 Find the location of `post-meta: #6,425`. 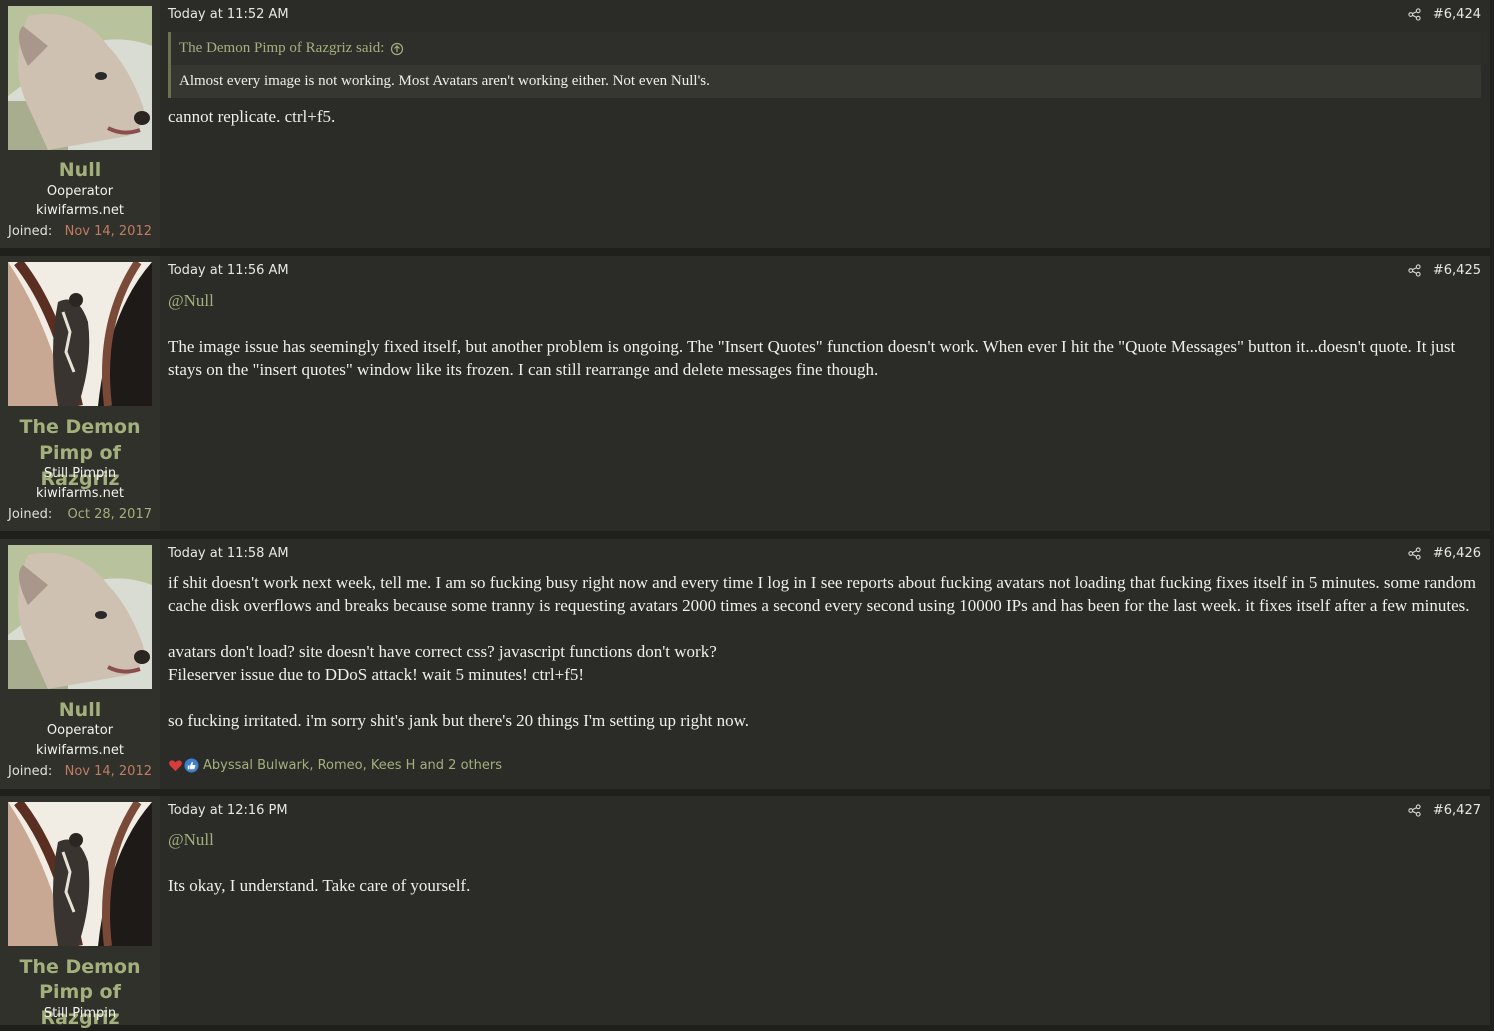

post-meta: #6,425 is located at coordinates (1444, 270).